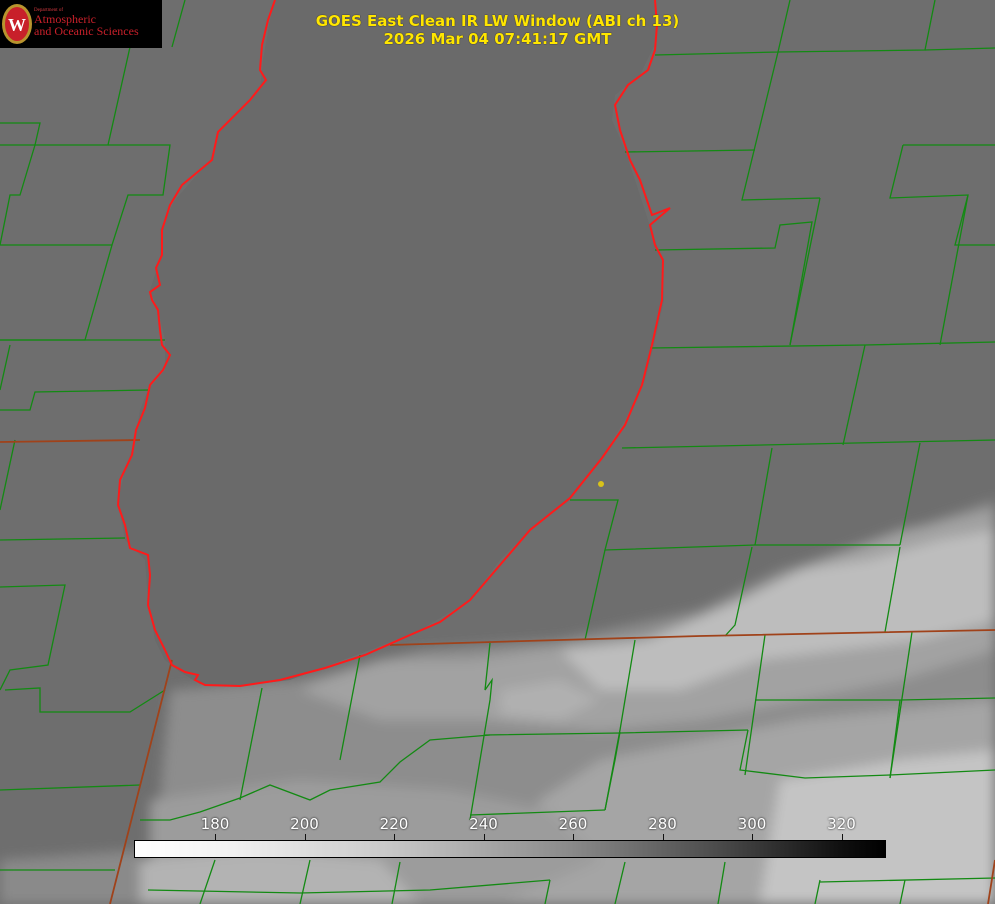  What do you see at coordinates (483, 824) in the screenshot?
I see `colorbar-tick-label: 240` at bounding box center [483, 824].